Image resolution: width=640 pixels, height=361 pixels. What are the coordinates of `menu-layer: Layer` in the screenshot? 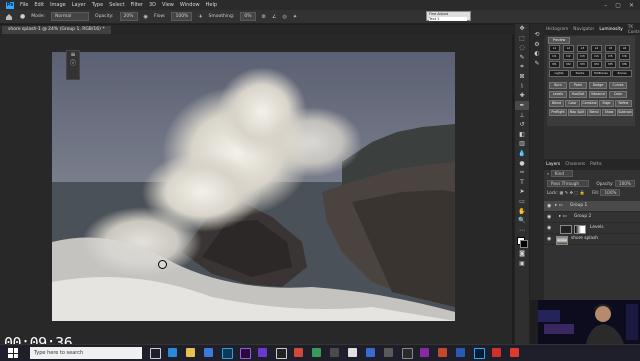 It's located at (79, 5).